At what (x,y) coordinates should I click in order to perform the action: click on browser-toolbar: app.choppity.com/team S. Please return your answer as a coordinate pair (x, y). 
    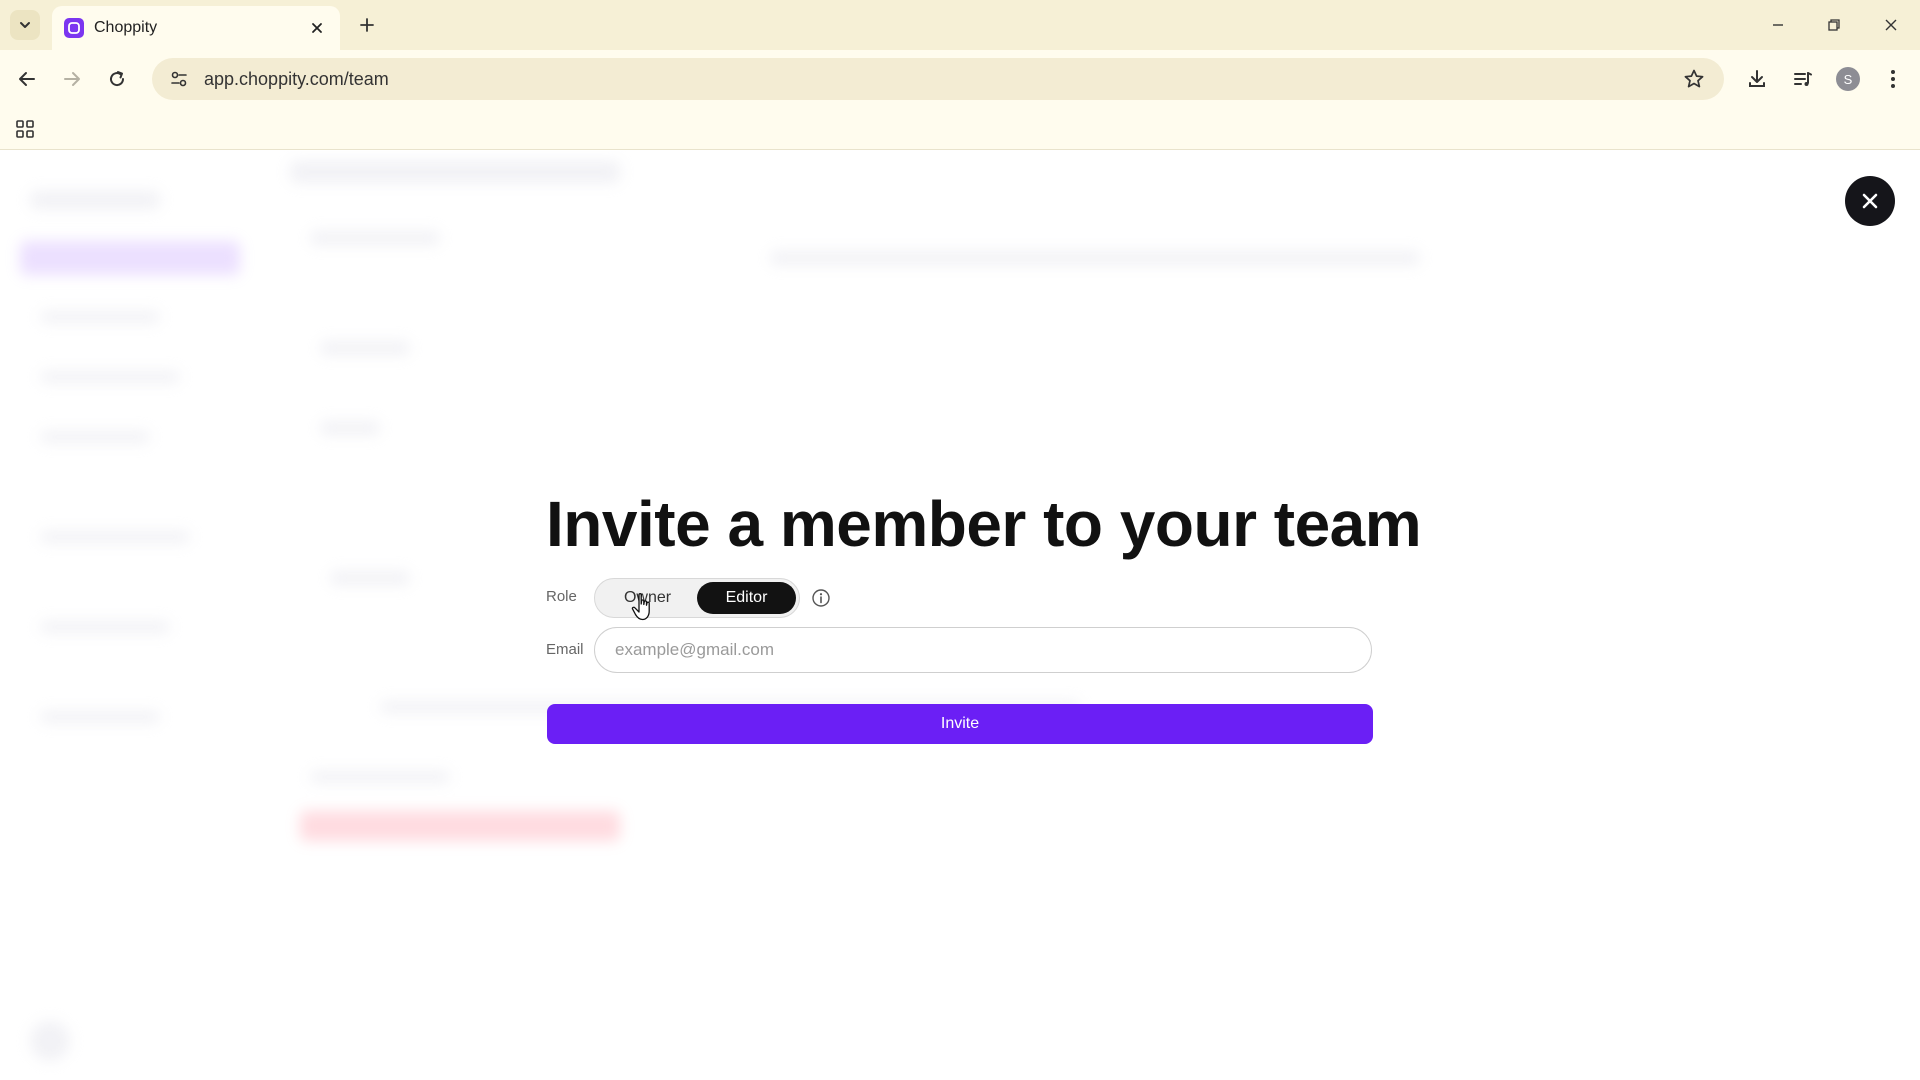
    Looking at the image, I should click on (960, 79).